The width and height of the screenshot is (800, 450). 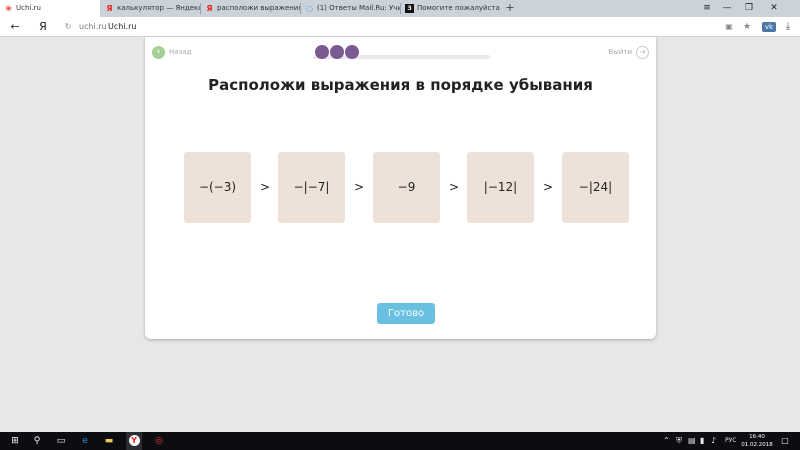 What do you see at coordinates (757, 445) in the screenshot?
I see `clock-date: 01.02.2018` at bounding box center [757, 445].